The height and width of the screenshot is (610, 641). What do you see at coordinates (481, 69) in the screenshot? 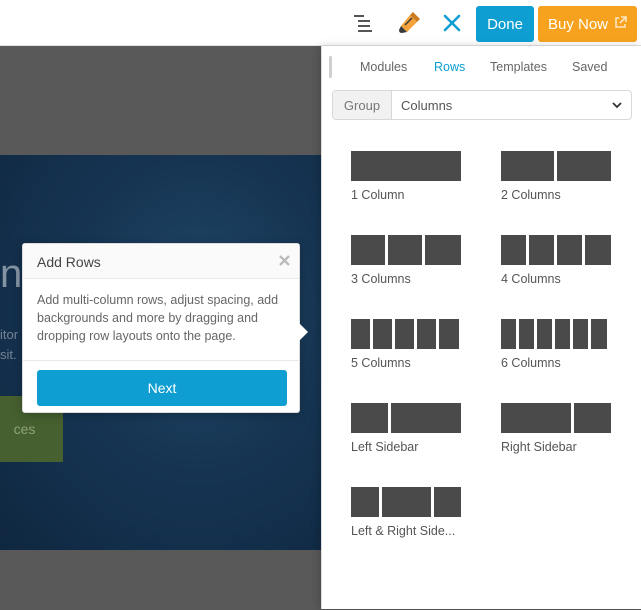
I see `panel-tabs: Modules Rows Templates Saved` at bounding box center [481, 69].